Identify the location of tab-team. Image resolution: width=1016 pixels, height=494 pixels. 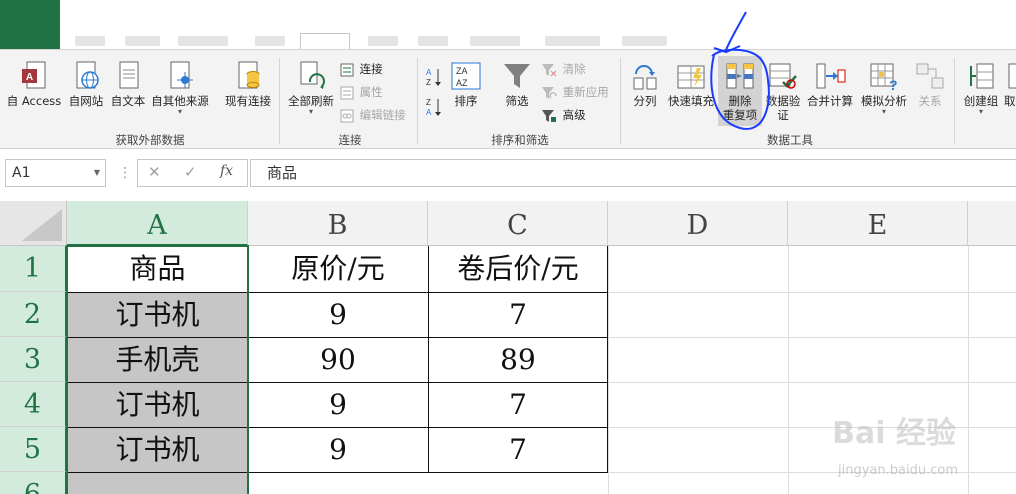
(644, 41).